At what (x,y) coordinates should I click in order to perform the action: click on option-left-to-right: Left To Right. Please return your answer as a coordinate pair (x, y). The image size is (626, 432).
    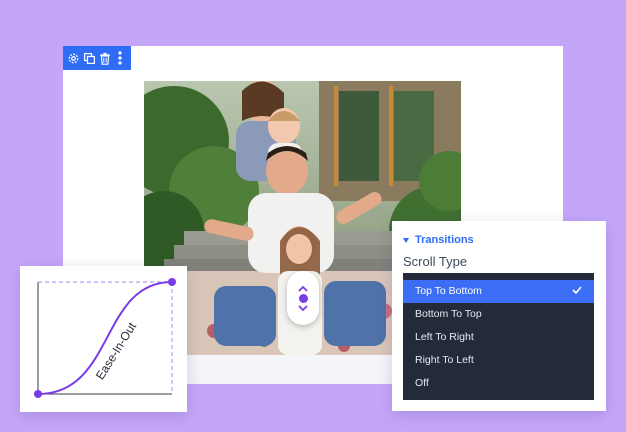
    Looking at the image, I should click on (498, 337).